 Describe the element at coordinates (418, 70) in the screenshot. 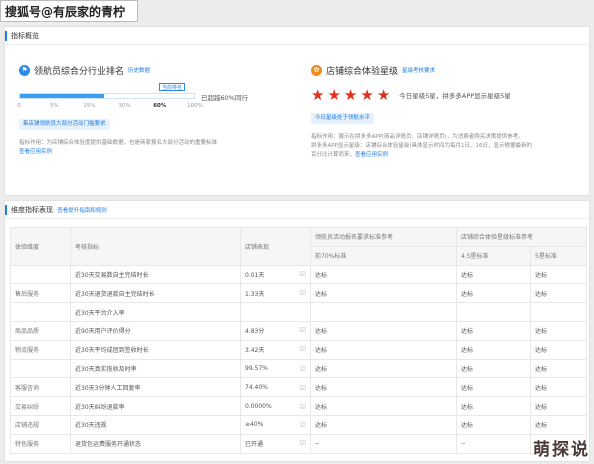

I see `rating-requirement-link: 星级考核要求` at that location.